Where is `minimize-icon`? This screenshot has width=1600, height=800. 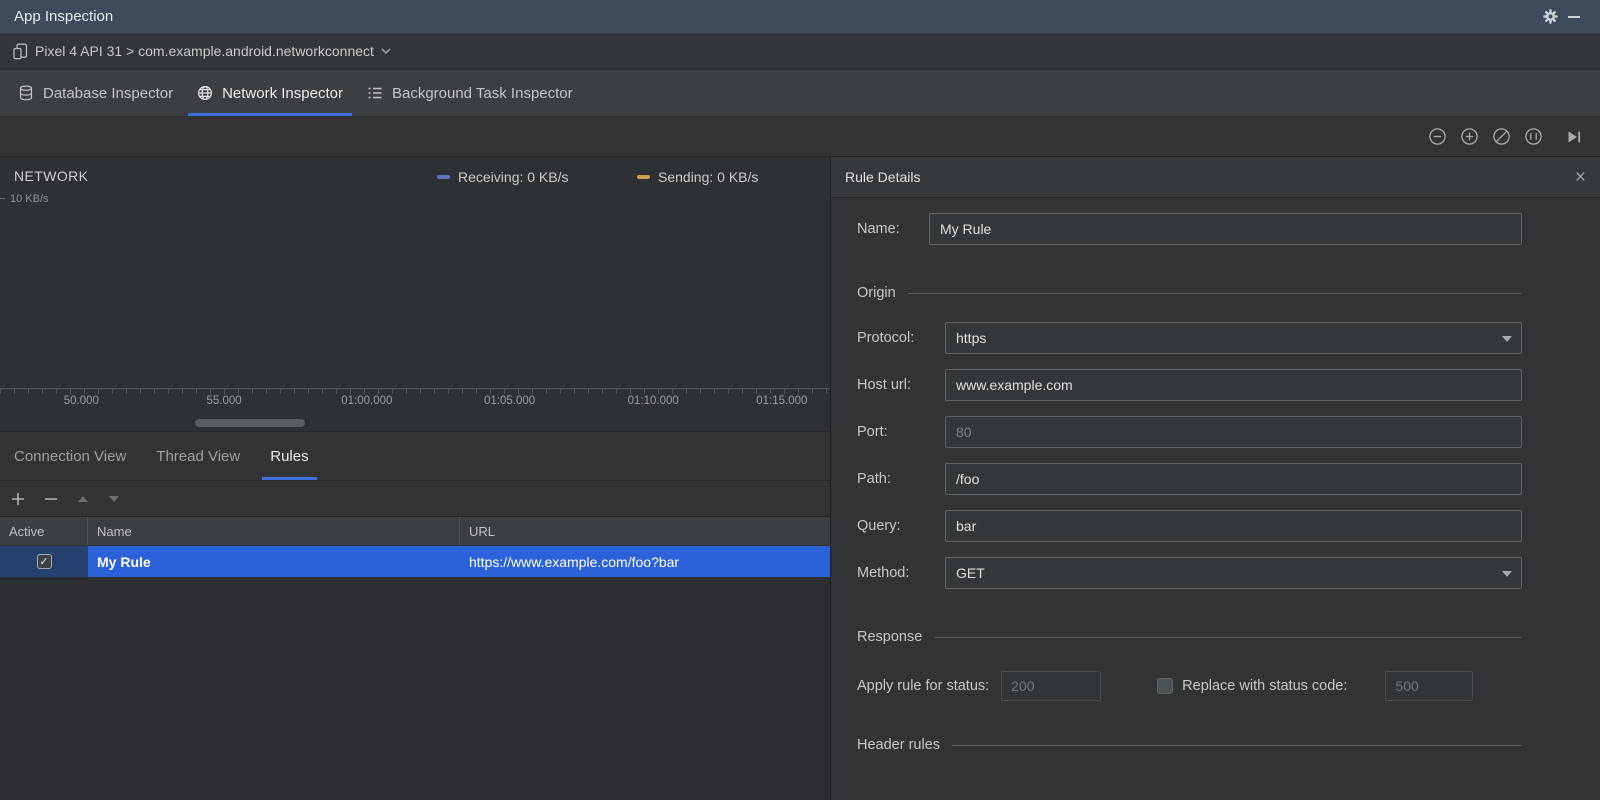 minimize-icon is located at coordinates (1574, 16).